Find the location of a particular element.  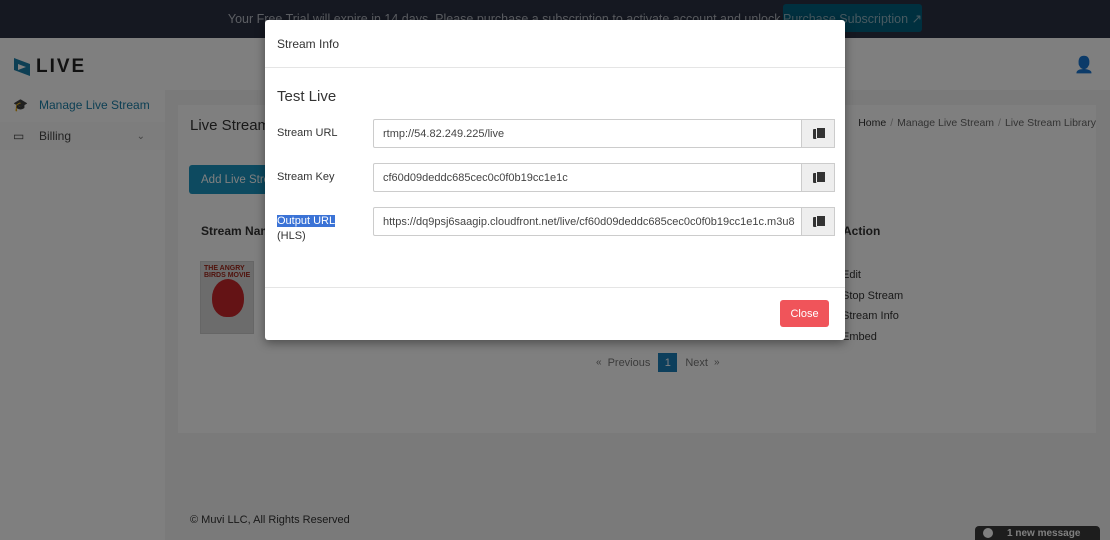

stream-url-field: rtmp://54.82.249.225/live is located at coordinates (587, 133).